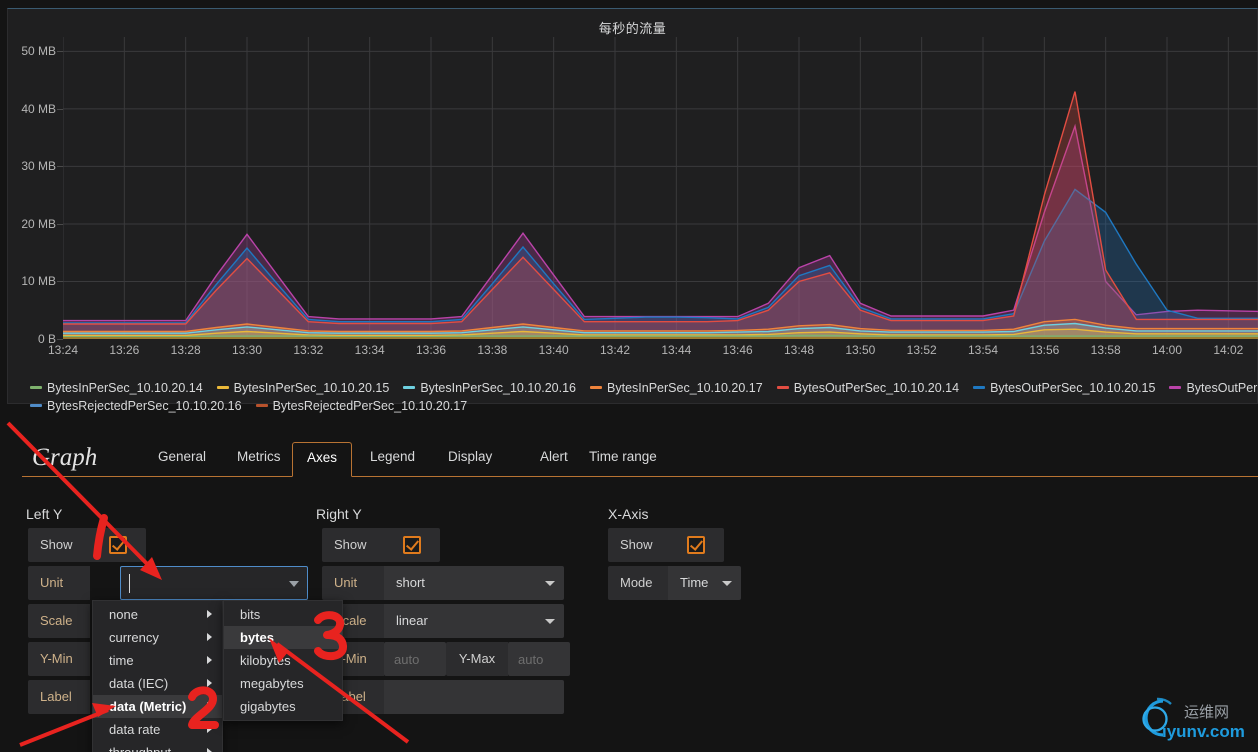 The width and height of the screenshot is (1258, 752). I want to click on legend-item: BytesRejectedPerSec_10.10.20.17, so click(361, 406).